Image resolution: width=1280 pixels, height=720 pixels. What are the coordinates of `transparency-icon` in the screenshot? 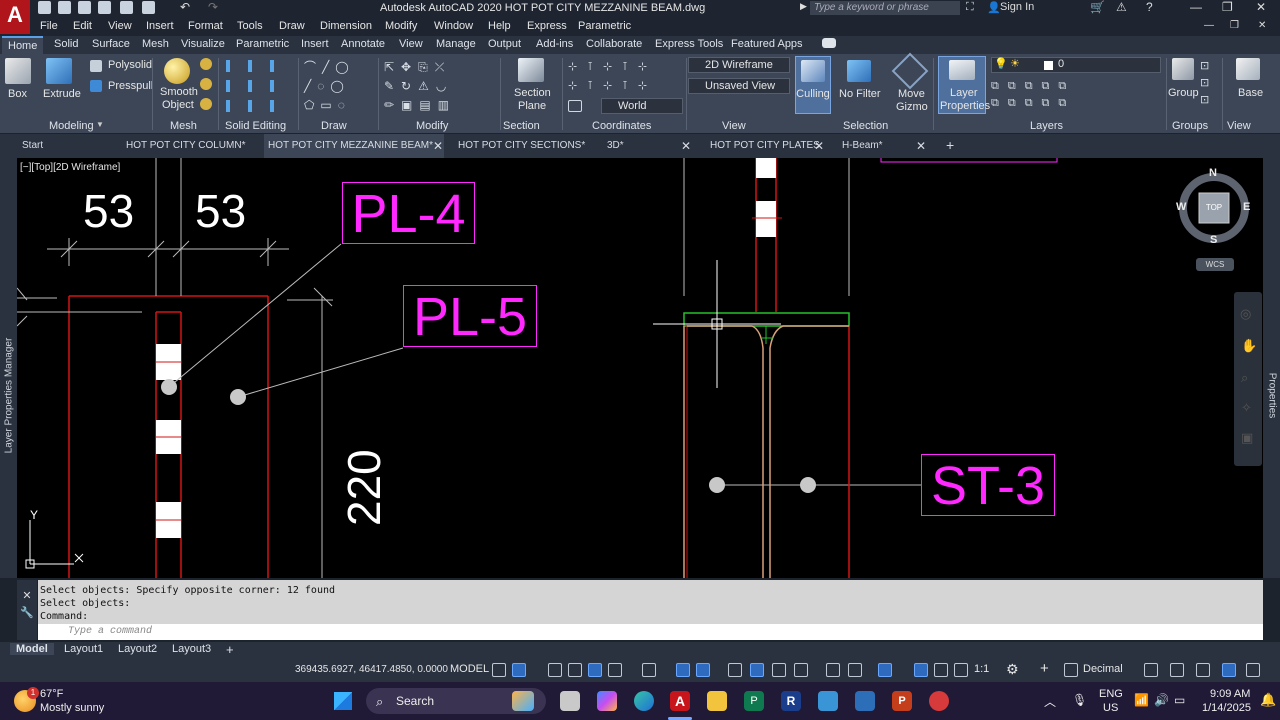 It's located at (757, 670).